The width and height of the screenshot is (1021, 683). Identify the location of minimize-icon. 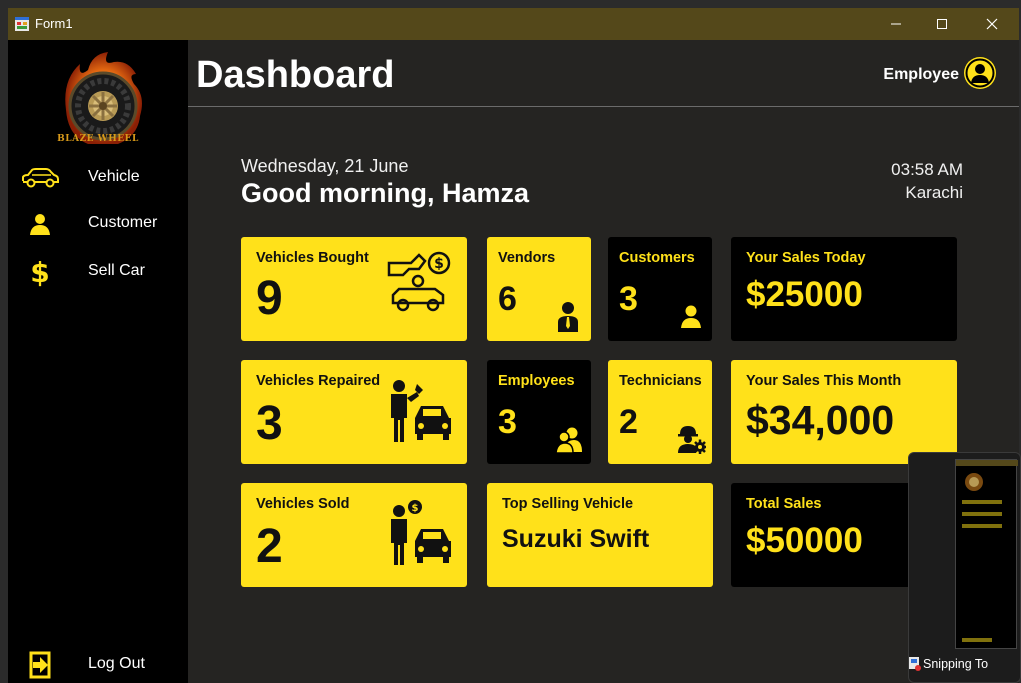
(896, 24).